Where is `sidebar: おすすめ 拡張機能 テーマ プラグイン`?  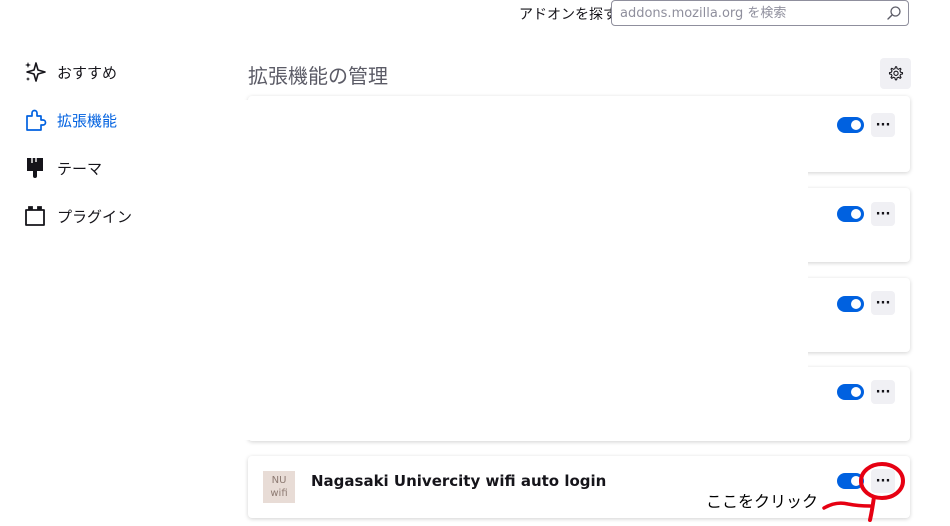
sidebar: おすすめ 拡張機能 テーマ プラグイン is located at coordinates (122, 152).